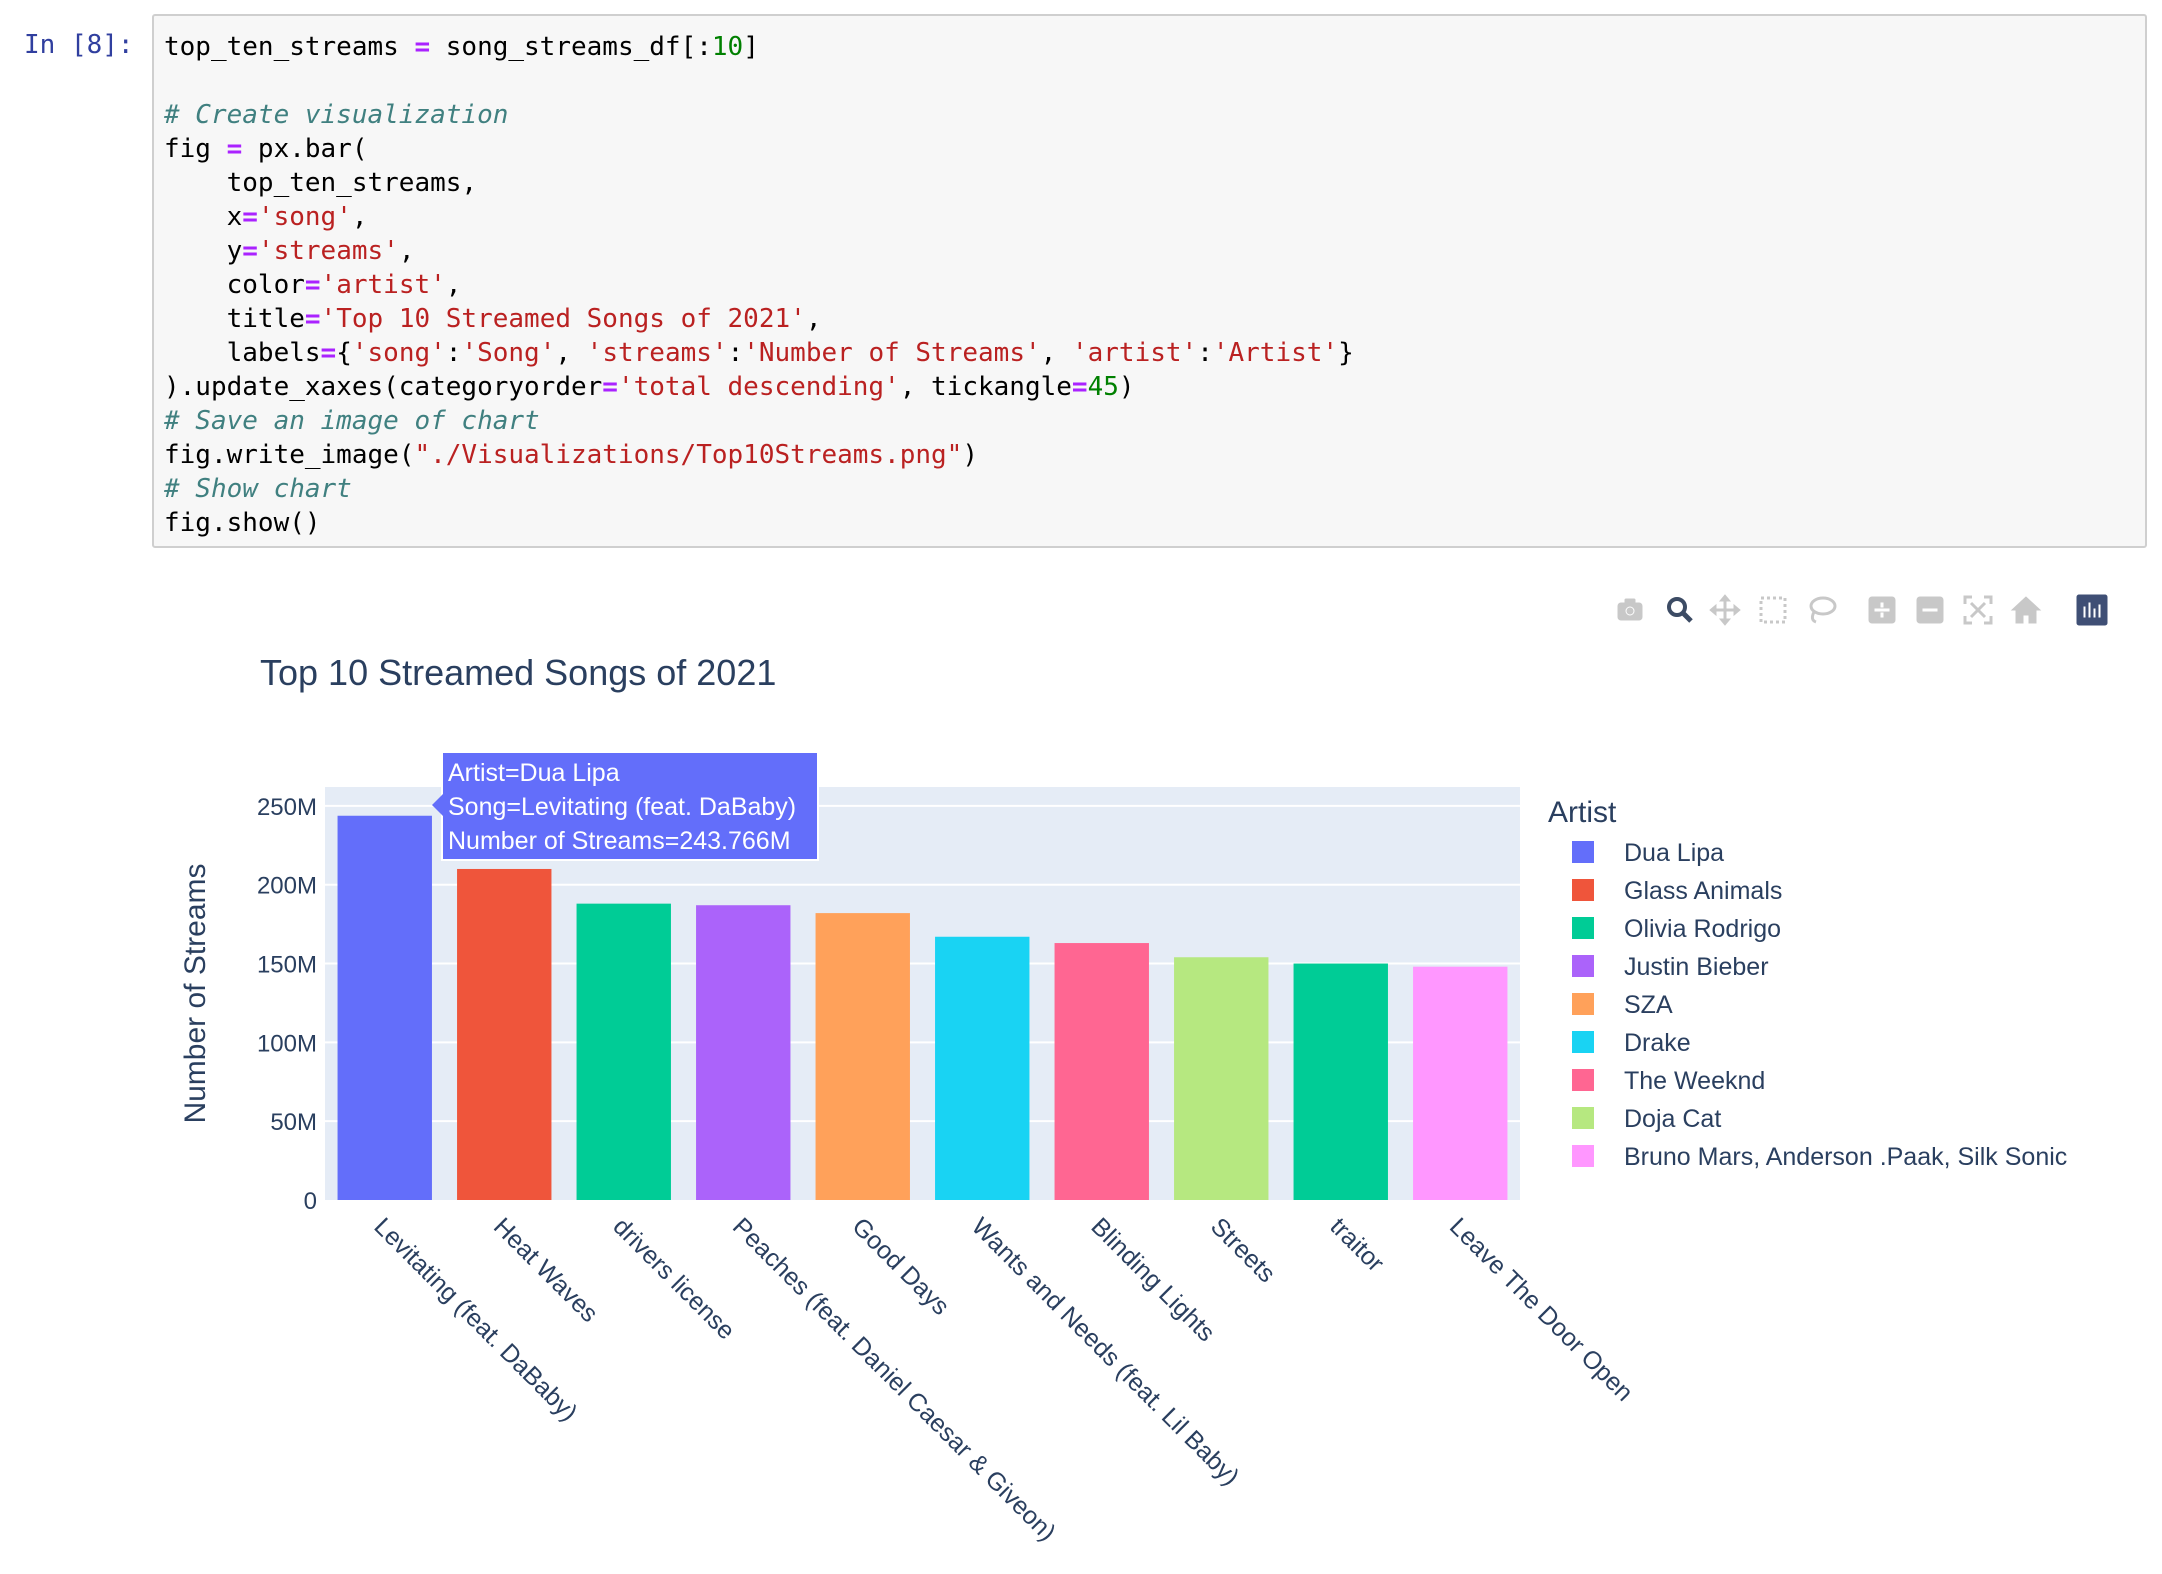  I want to click on x-tick-label: Good Days, so click(901, 1266).